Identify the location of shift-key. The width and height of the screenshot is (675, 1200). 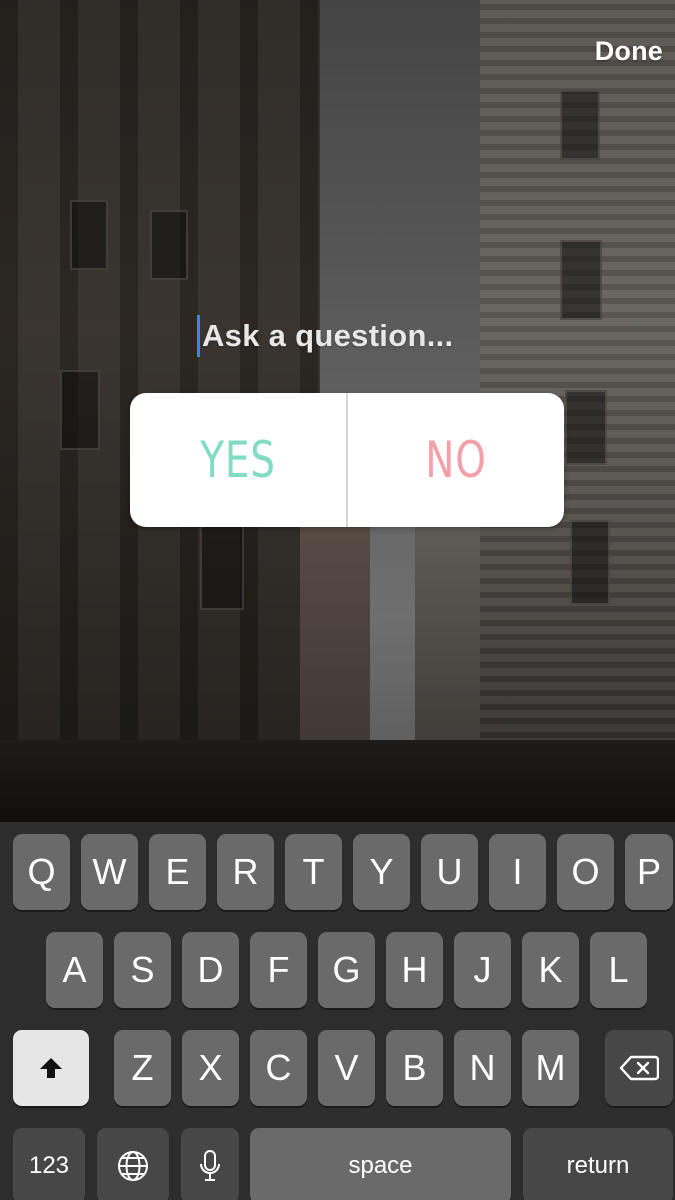
(51, 1068).